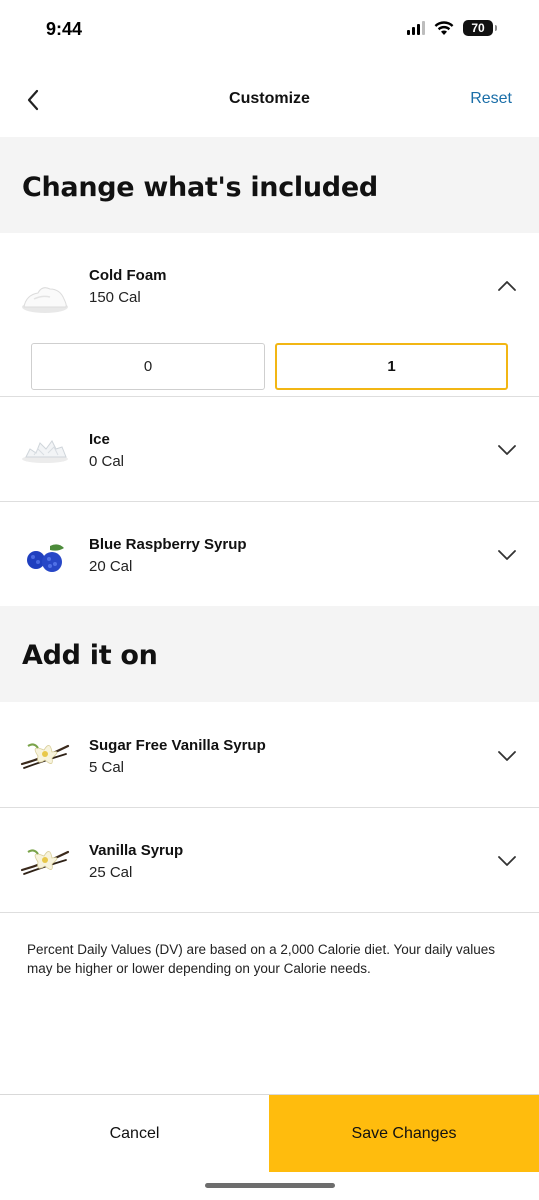 The width and height of the screenshot is (539, 1200). Describe the element at coordinates (270, 1185) in the screenshot. I see `home-indicator` at that location.